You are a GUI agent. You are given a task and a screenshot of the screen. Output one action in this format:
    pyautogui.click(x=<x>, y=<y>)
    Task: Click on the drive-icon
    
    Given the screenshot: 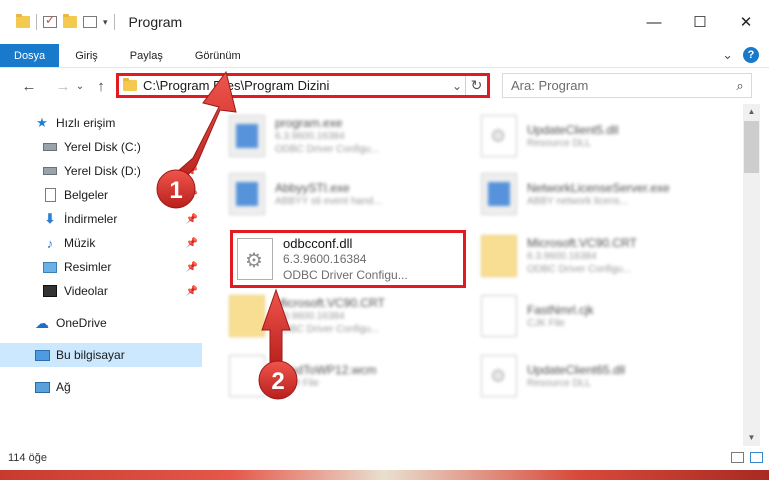 What is the action you would take?
    pyautogui.click(x=50, y=147)
    